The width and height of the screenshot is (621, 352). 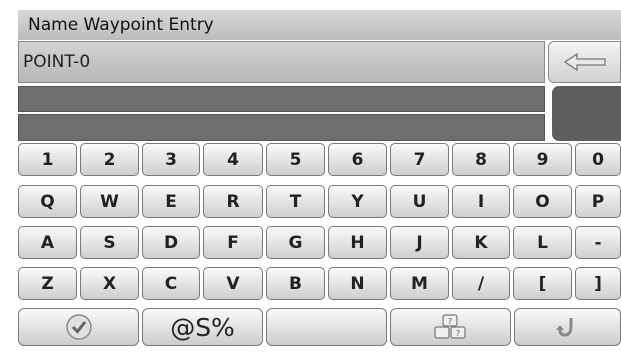 I want to click on key--: -, so click(x=598, y=242).